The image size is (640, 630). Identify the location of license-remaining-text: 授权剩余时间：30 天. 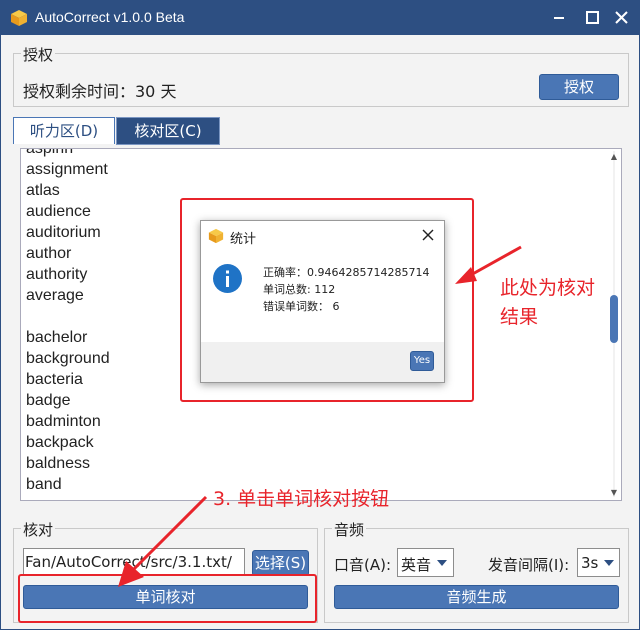
(100, 91).